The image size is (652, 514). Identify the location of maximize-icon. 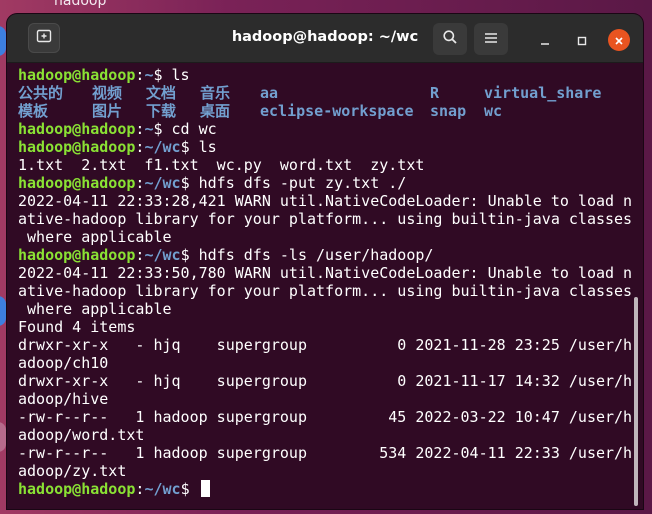
(582, 40).